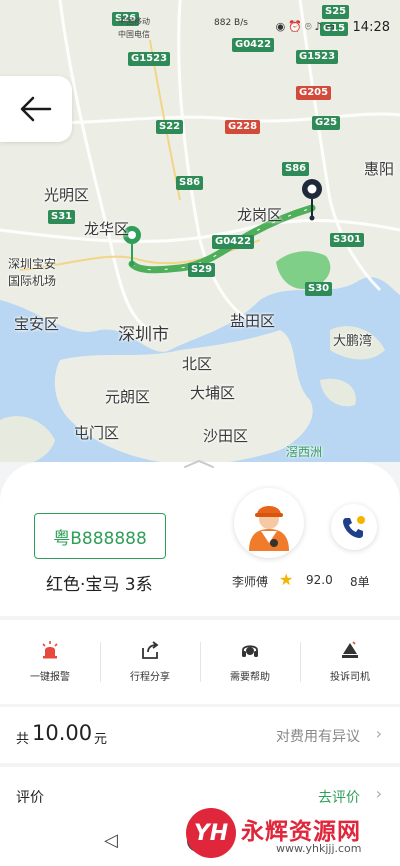 This screenshot has height=866, width=400. What do you see at coordinates (150, 650) in the screenshot?
I see `share-icon` at bounding box center [150, 650].